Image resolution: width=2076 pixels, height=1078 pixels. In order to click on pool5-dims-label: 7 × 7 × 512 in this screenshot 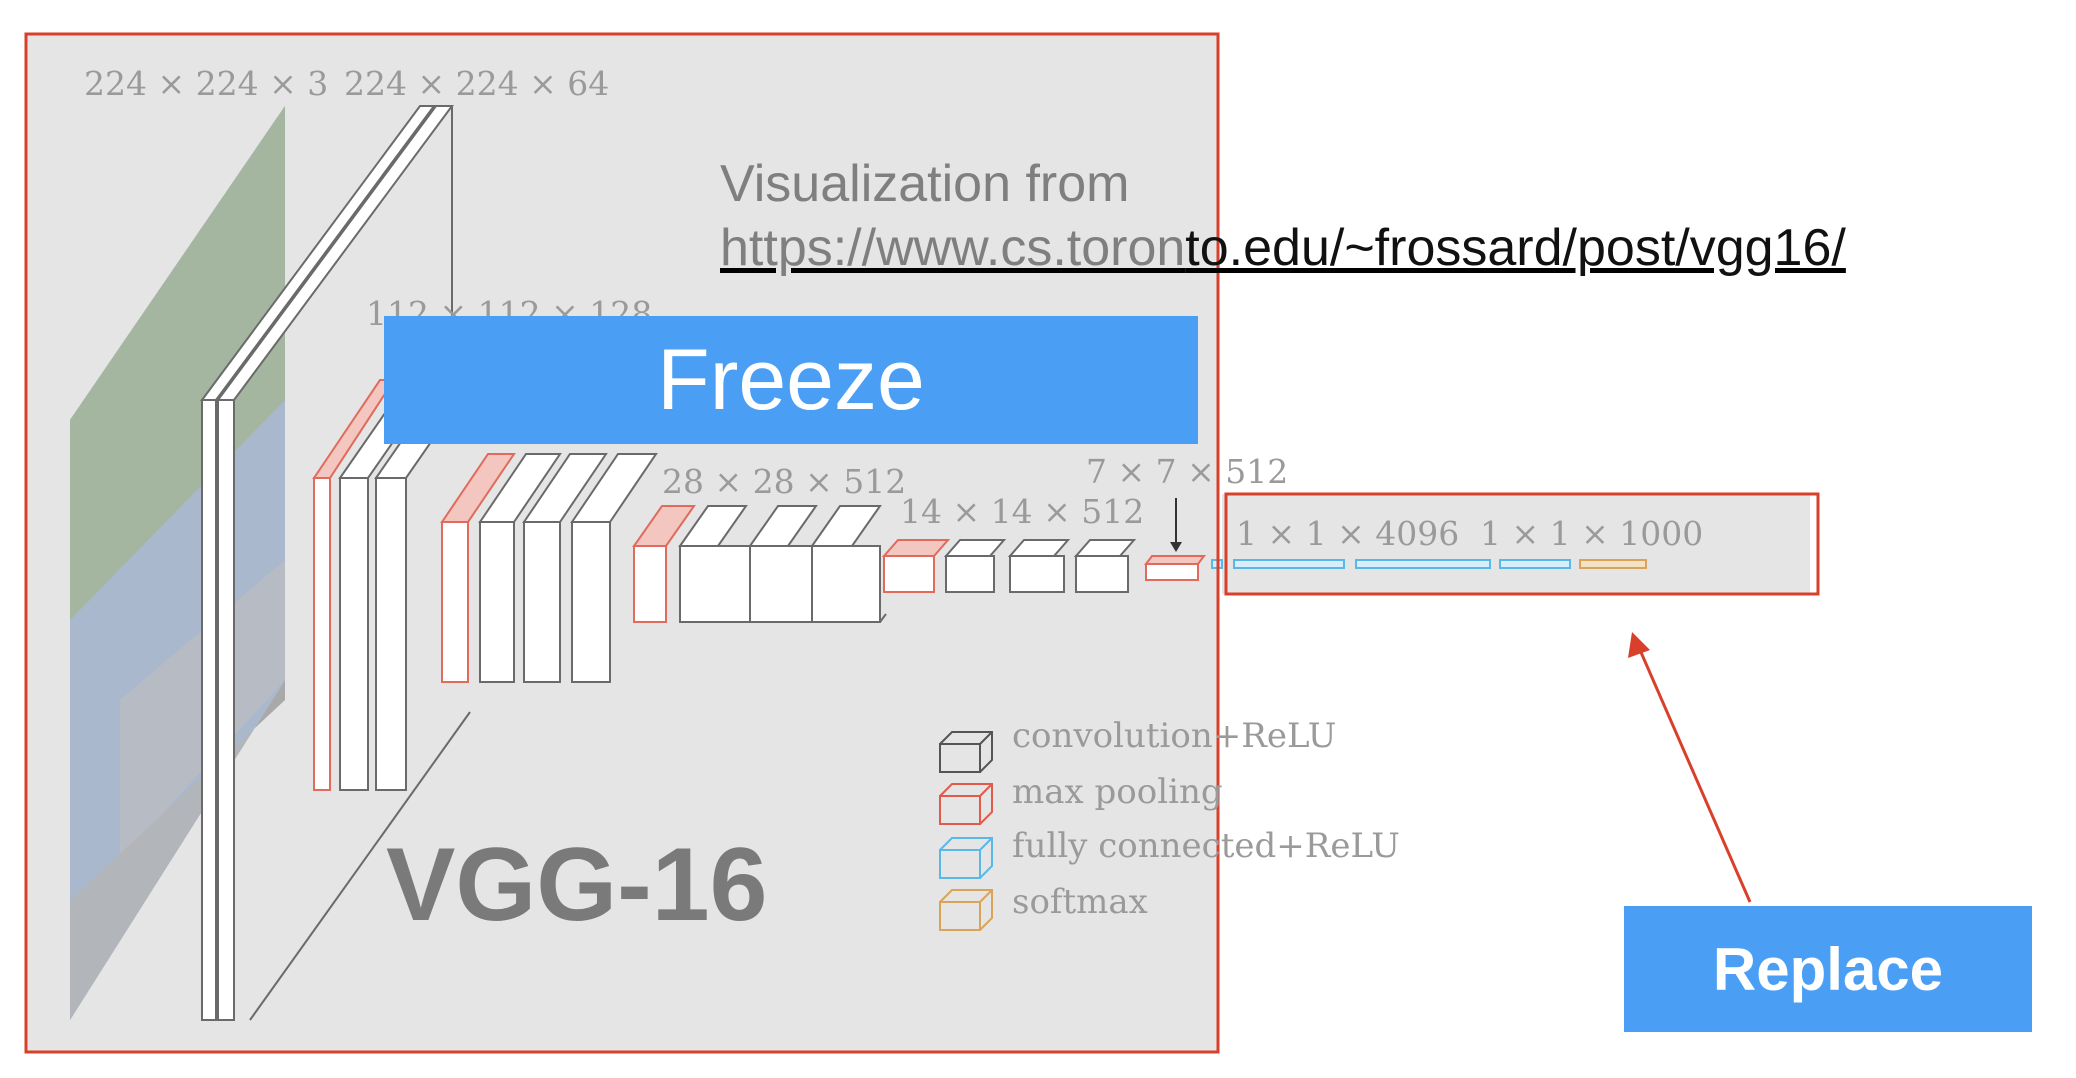, I will do `click(1187, 471)`.